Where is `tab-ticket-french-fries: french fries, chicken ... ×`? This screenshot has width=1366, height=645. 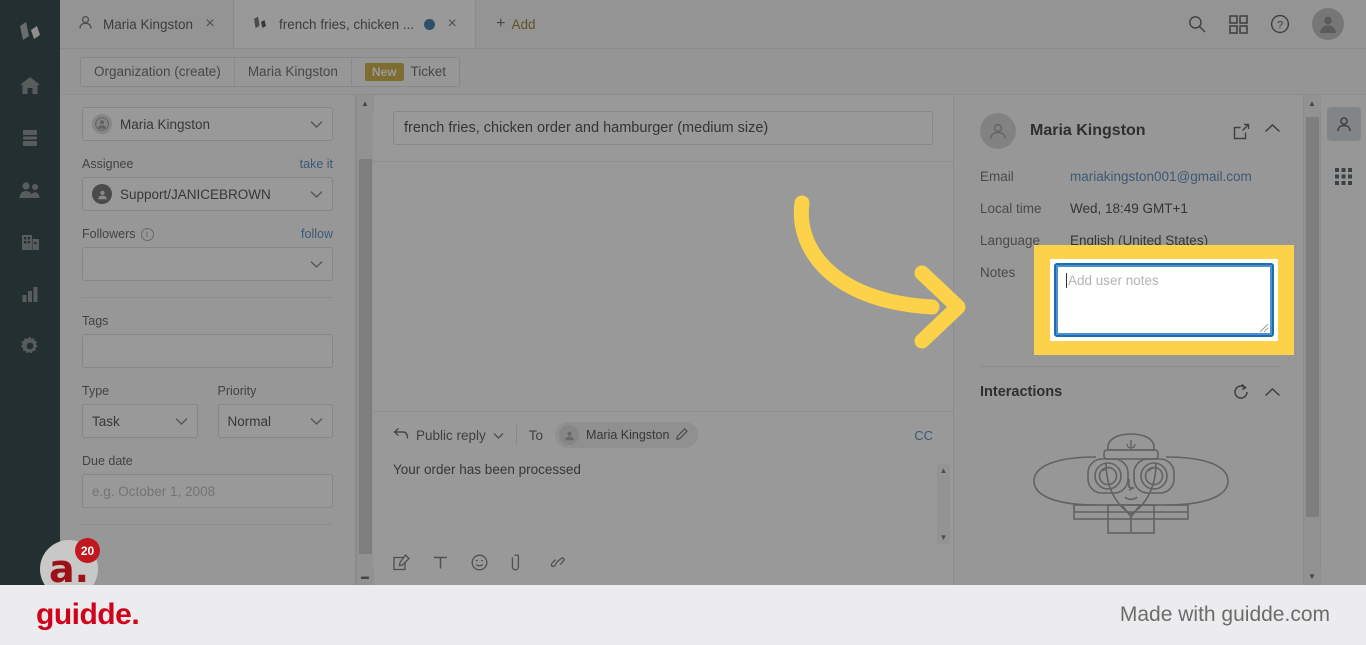
tab-ticket-french-fries: french fries, chicken ... × is located at coordinates (355, 24).